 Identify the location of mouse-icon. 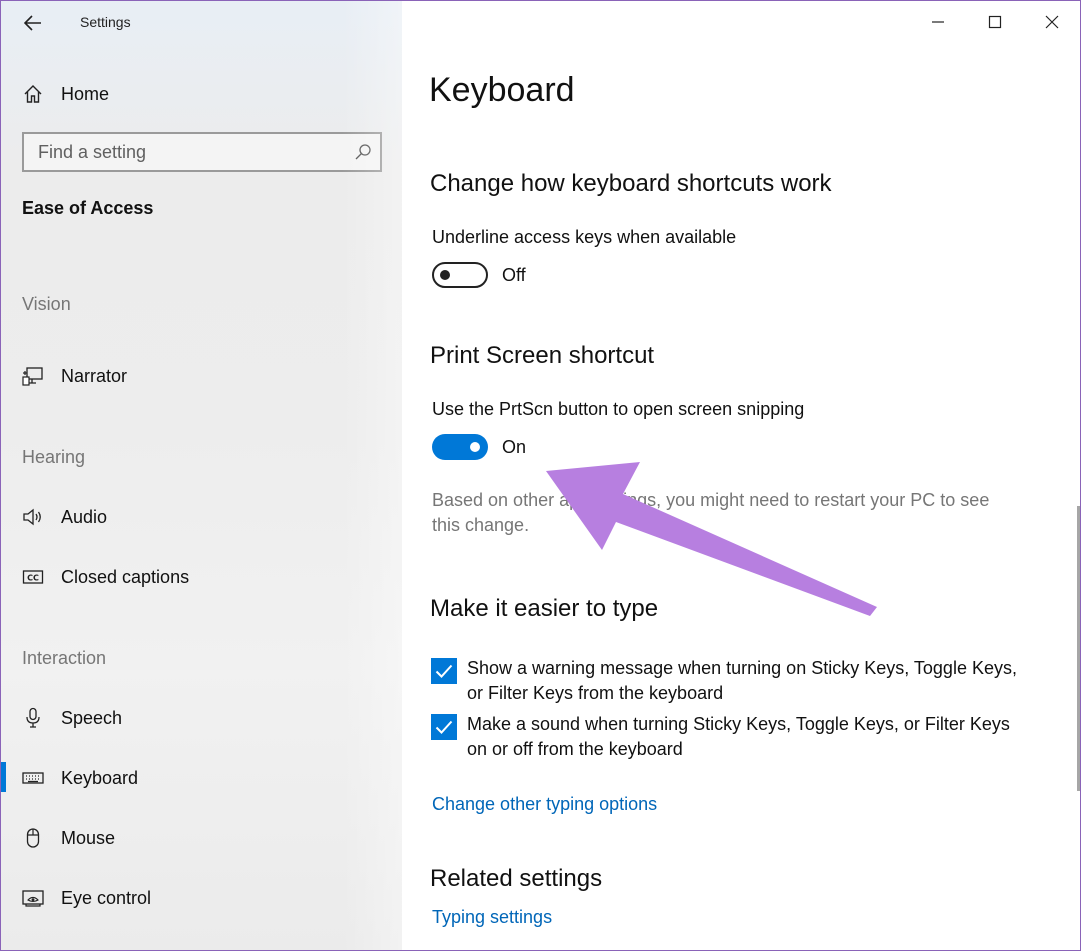
(33, 838).